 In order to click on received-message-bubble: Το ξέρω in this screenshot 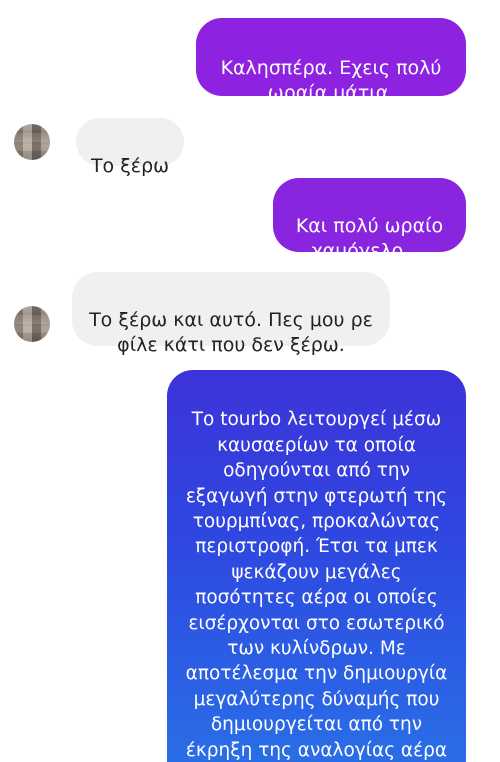, I will do `click(130, 147)`.